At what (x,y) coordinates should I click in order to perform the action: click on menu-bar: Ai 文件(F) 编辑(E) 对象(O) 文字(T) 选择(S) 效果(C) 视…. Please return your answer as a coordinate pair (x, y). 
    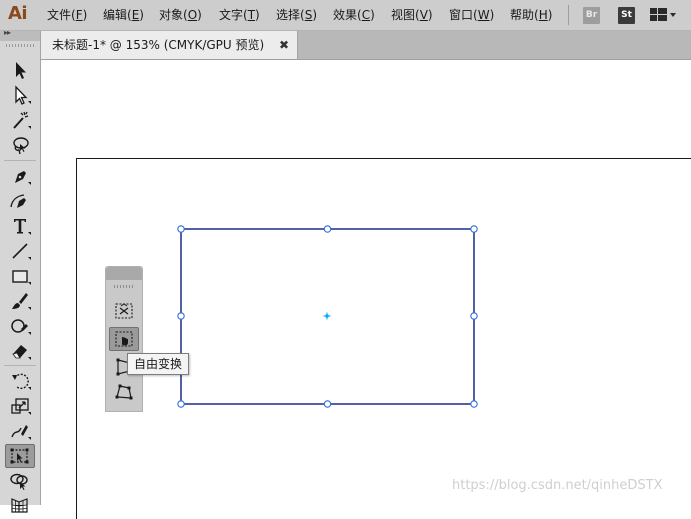
    Looking at the image, I should click on (345, 15).